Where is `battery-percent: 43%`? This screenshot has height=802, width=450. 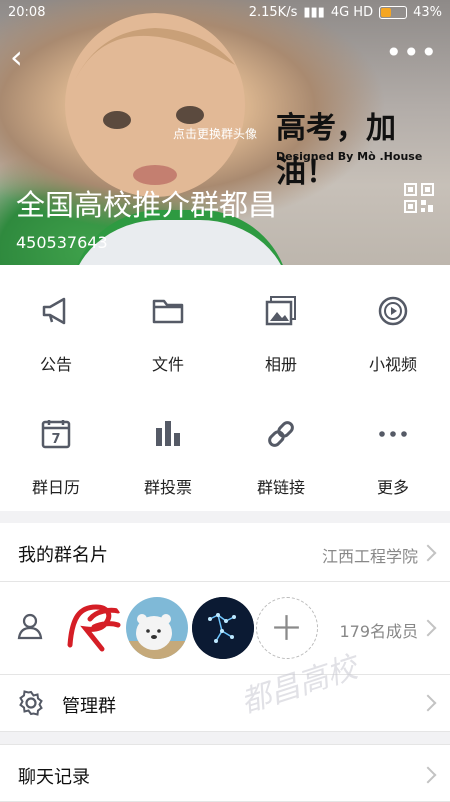 battery-percent: 43% is located at coordinates (427, 12).